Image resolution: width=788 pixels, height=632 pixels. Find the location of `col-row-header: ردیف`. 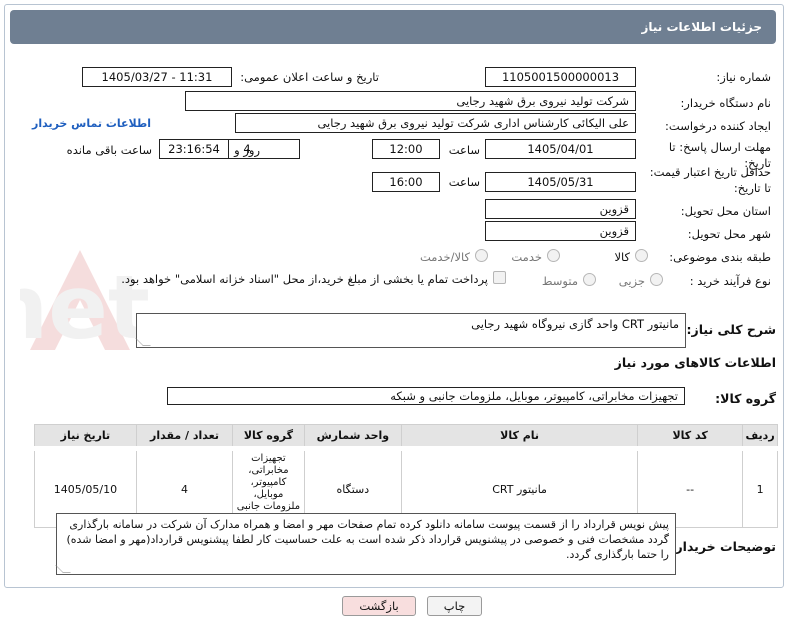

col-row-header: ردیف is located at coordinates (760, 436).